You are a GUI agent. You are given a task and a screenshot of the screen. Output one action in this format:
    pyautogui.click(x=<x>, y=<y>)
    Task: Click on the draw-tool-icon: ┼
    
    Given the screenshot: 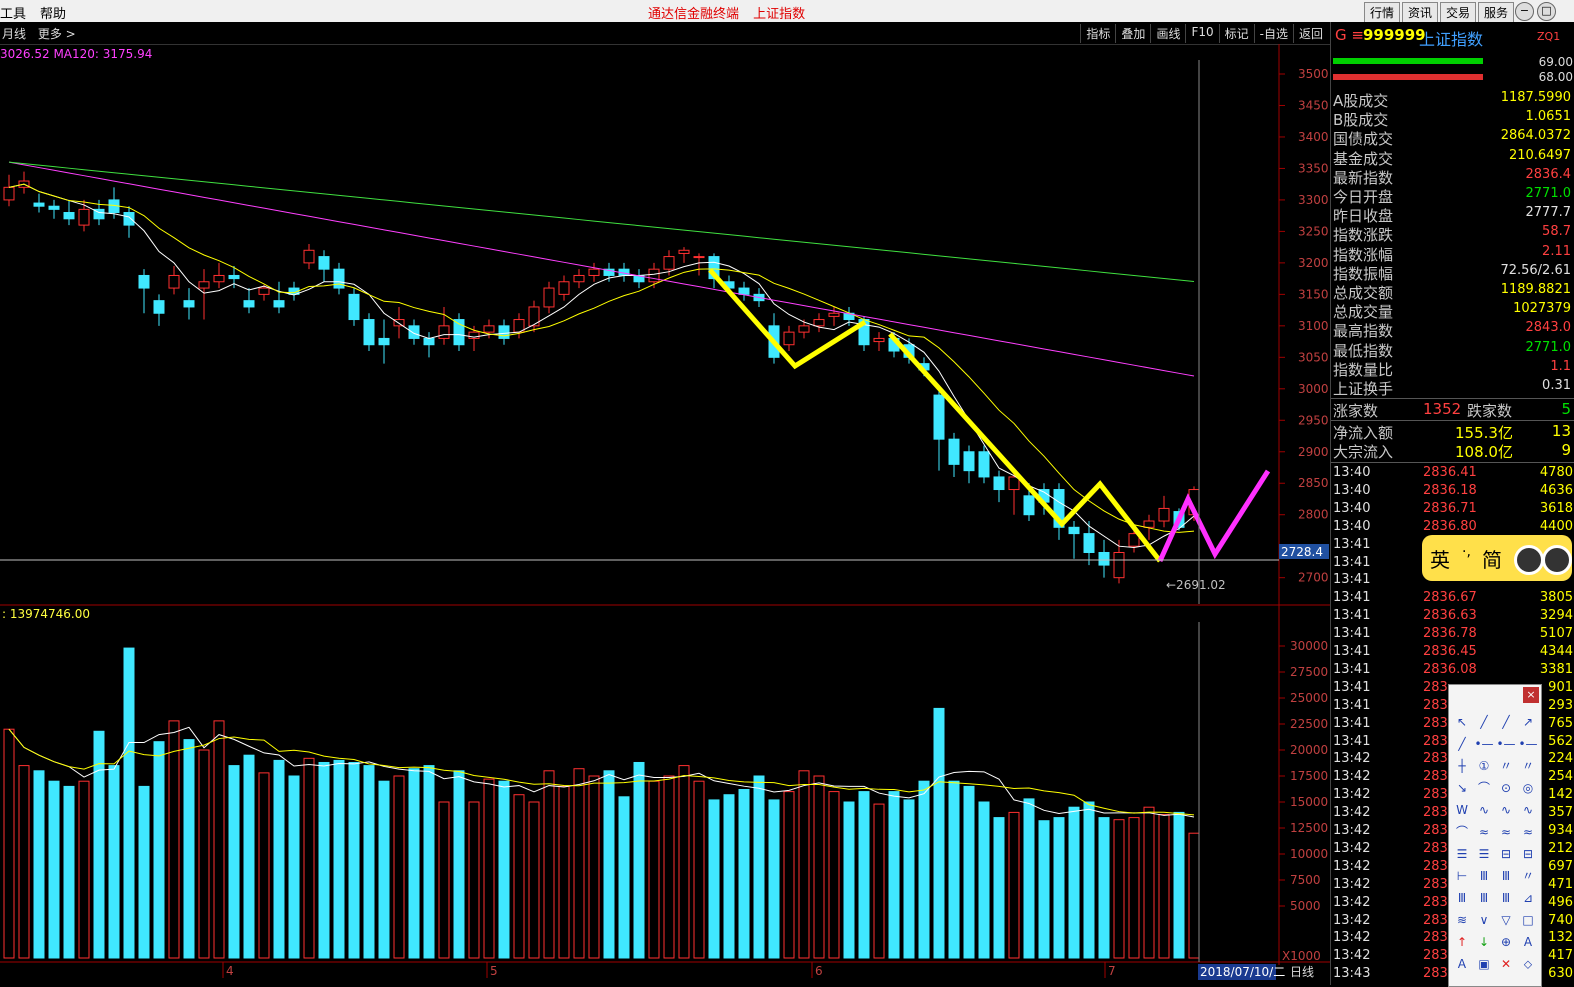 What is the action you would take?
    pyautogui.click(x=1462, y=766)
    